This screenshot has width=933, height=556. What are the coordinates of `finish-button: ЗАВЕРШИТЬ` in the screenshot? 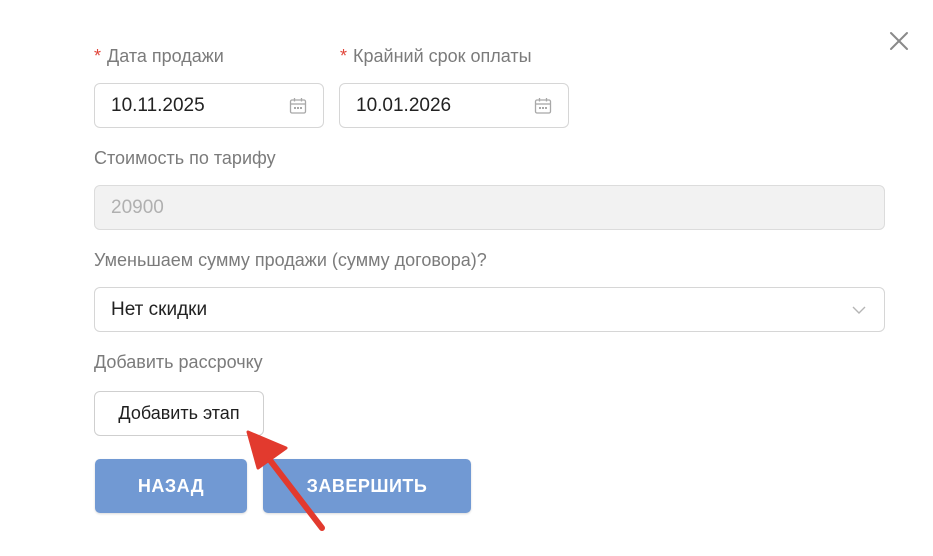 It's located at (367, 486).